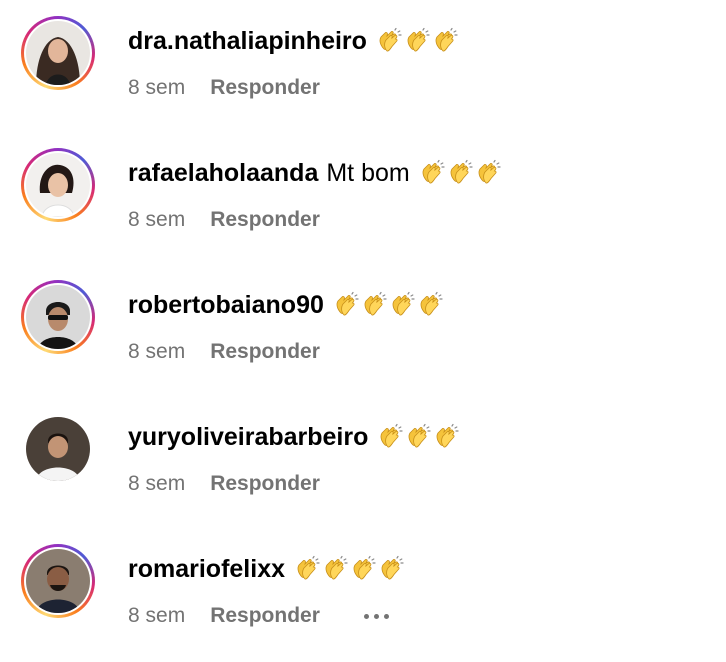  I want to click on comment-username: romariofelixx, so click(206, 569).